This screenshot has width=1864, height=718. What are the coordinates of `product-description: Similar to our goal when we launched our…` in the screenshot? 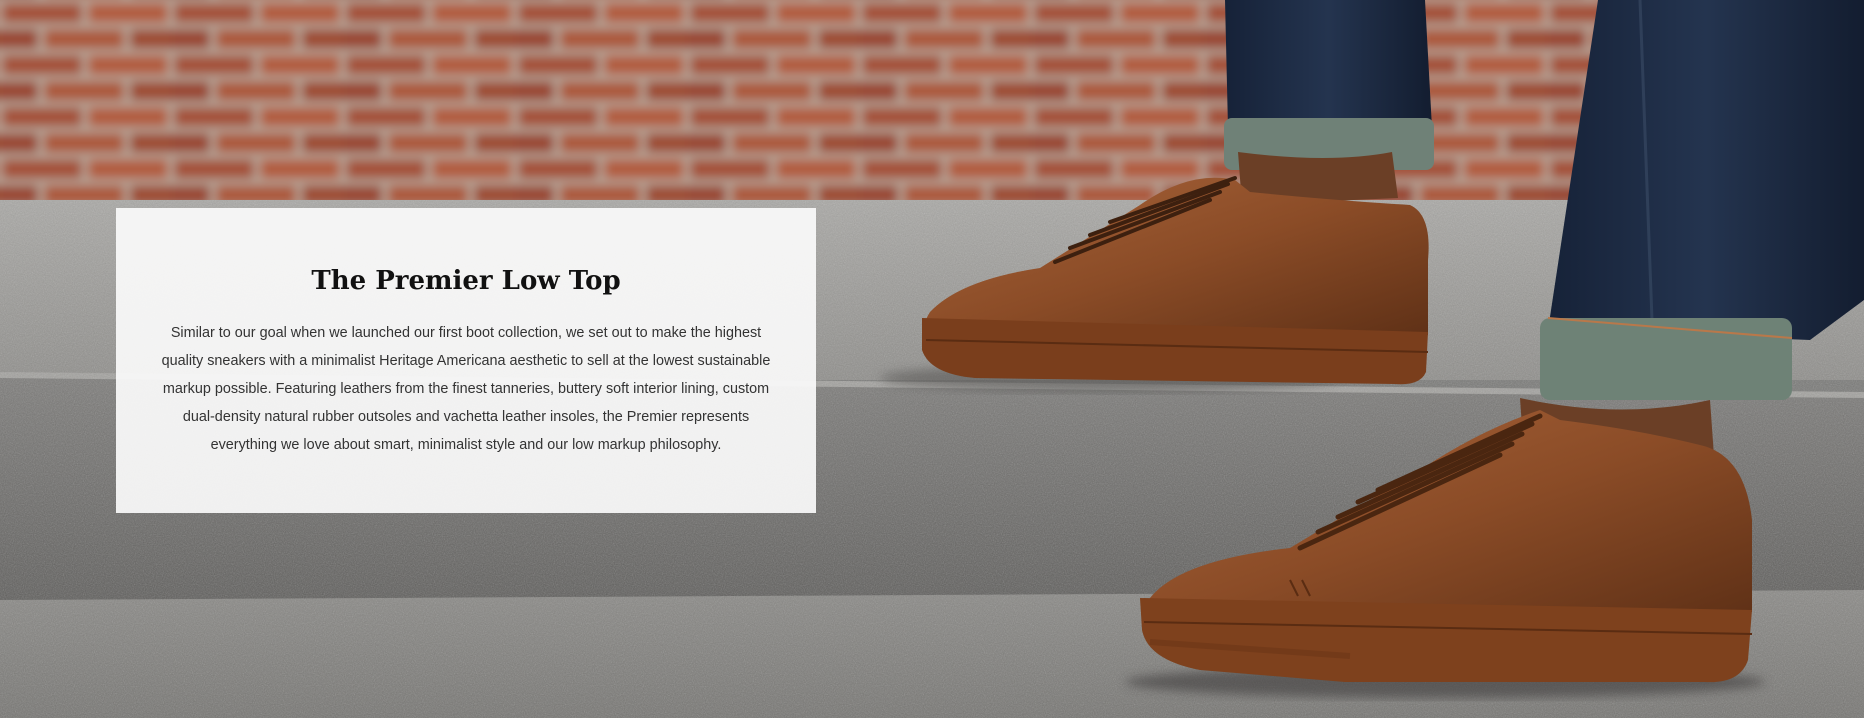 It's located at (466, 389).